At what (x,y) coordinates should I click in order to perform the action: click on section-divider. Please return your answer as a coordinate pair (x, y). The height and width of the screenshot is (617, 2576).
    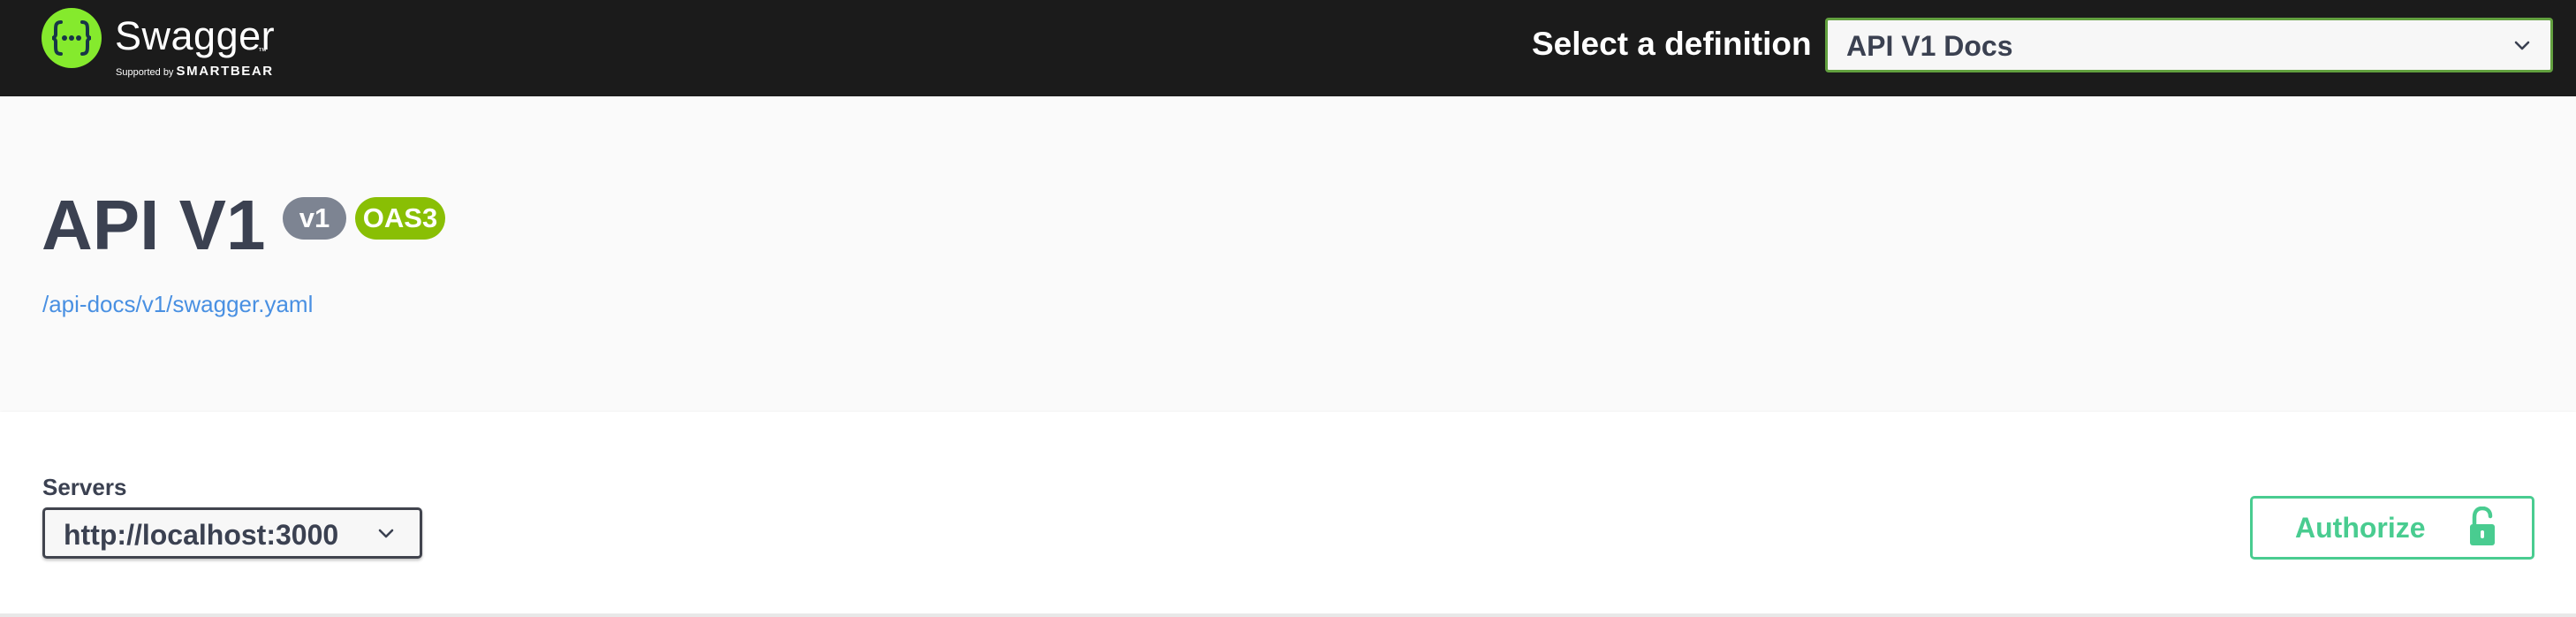
    Looking at the image, I should click on (1288, 615).